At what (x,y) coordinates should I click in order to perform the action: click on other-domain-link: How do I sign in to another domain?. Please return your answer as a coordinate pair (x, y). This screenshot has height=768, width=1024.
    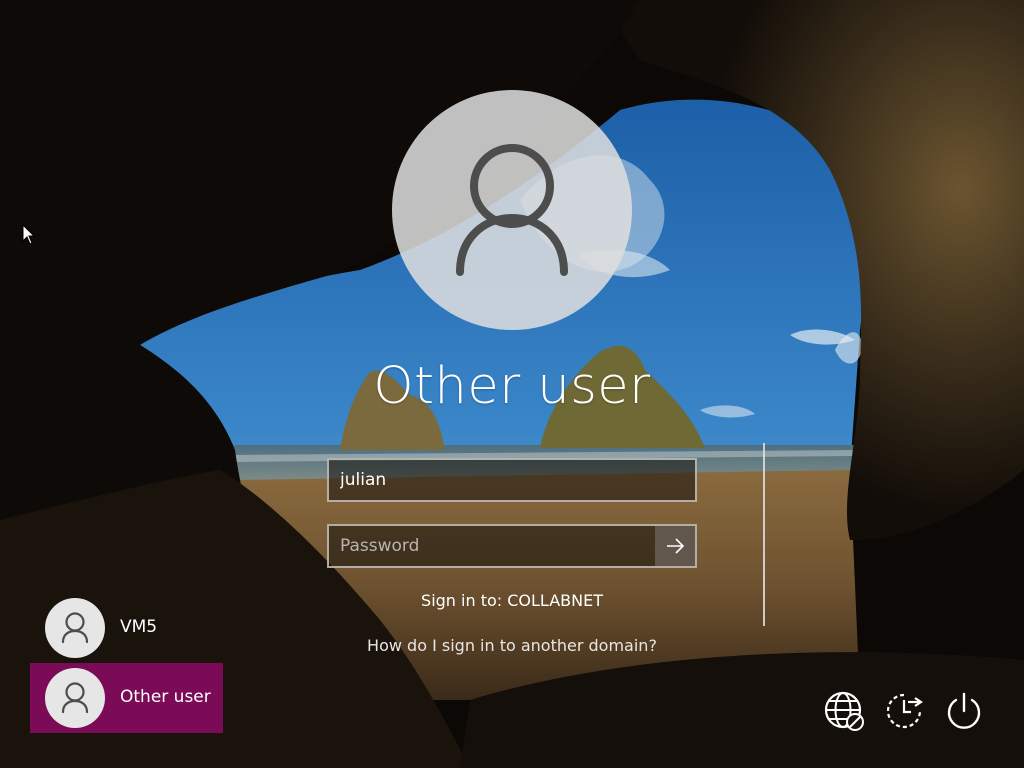
    Looking at the image, I should click on (512, 645).